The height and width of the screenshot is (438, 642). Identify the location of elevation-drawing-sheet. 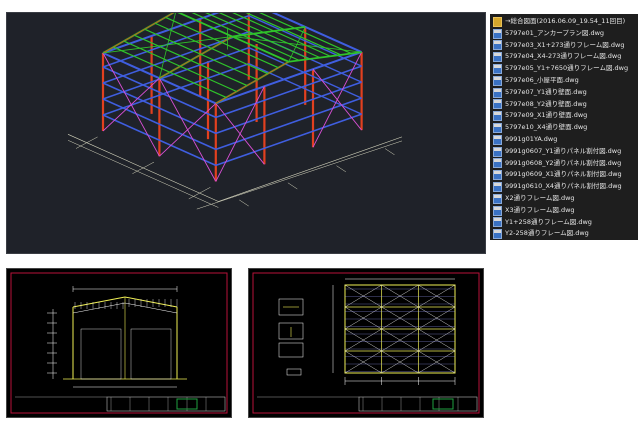
(119, 343).